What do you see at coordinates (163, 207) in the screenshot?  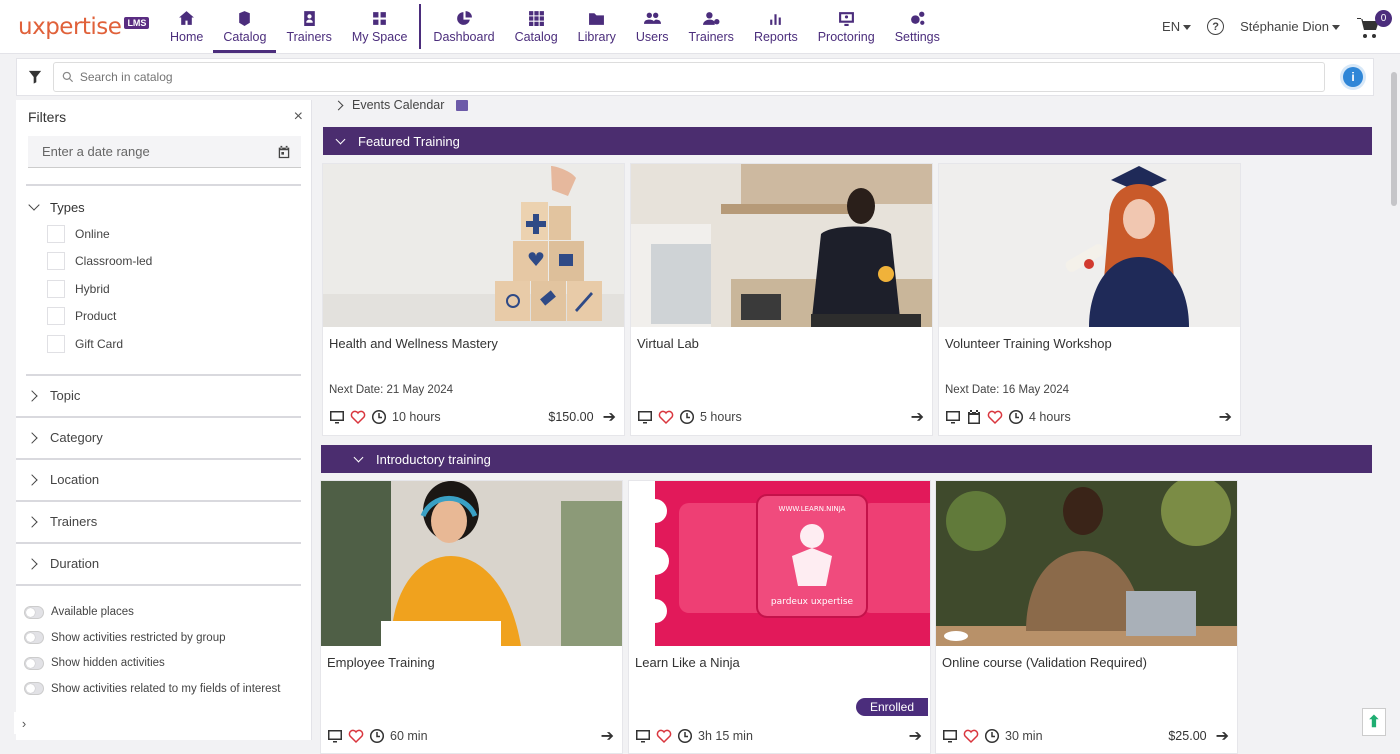 I see `types-section-header: Types` at bounding box center [163, 207].